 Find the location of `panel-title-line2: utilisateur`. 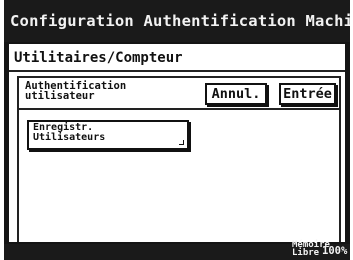

panel-title-line2: utilisateur is located at coordinates (60, 96).